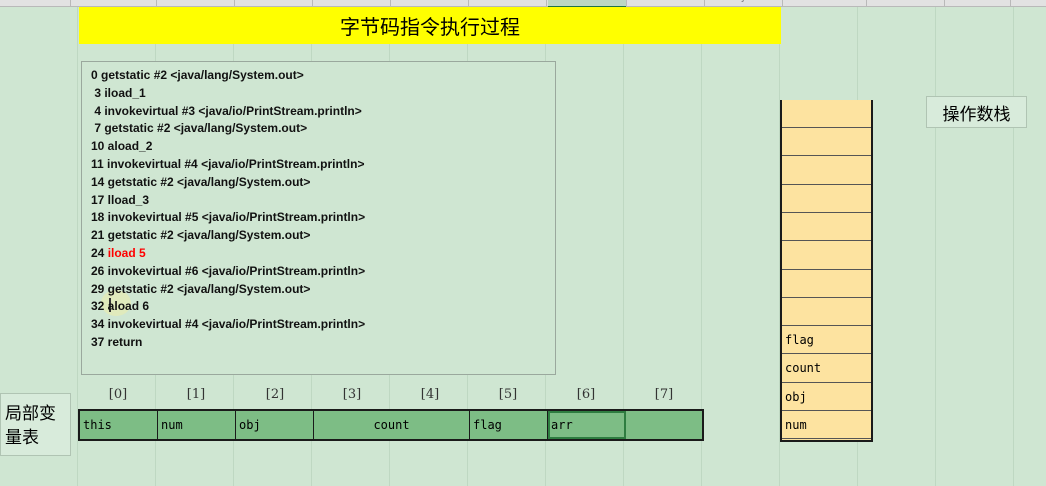  I want to click on column-header-a: A, so click(33, 1).